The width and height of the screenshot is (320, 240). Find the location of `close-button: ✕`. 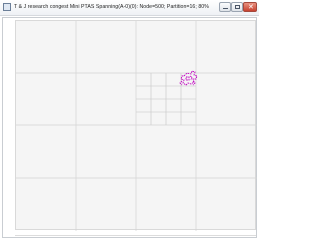

close-button: ✕ is located at coordinates (250, 7).